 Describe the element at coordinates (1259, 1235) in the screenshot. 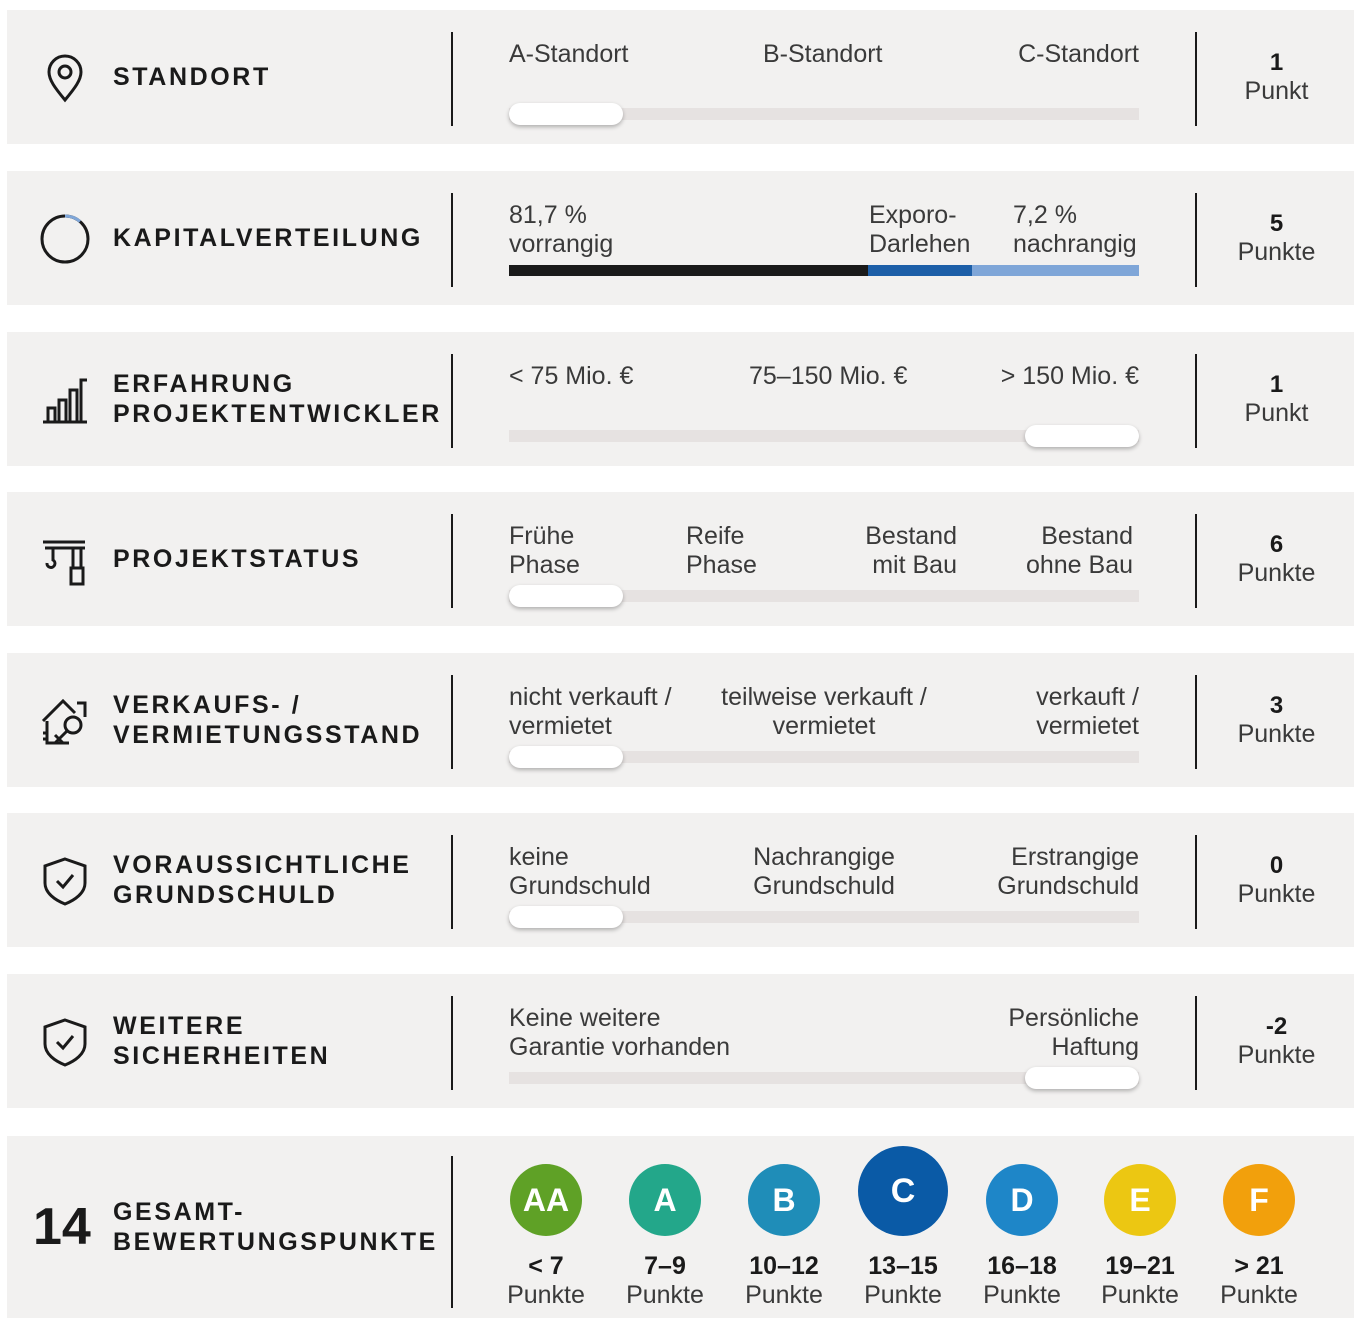

I see `grade-f: F > 21 Punkte` at that location.